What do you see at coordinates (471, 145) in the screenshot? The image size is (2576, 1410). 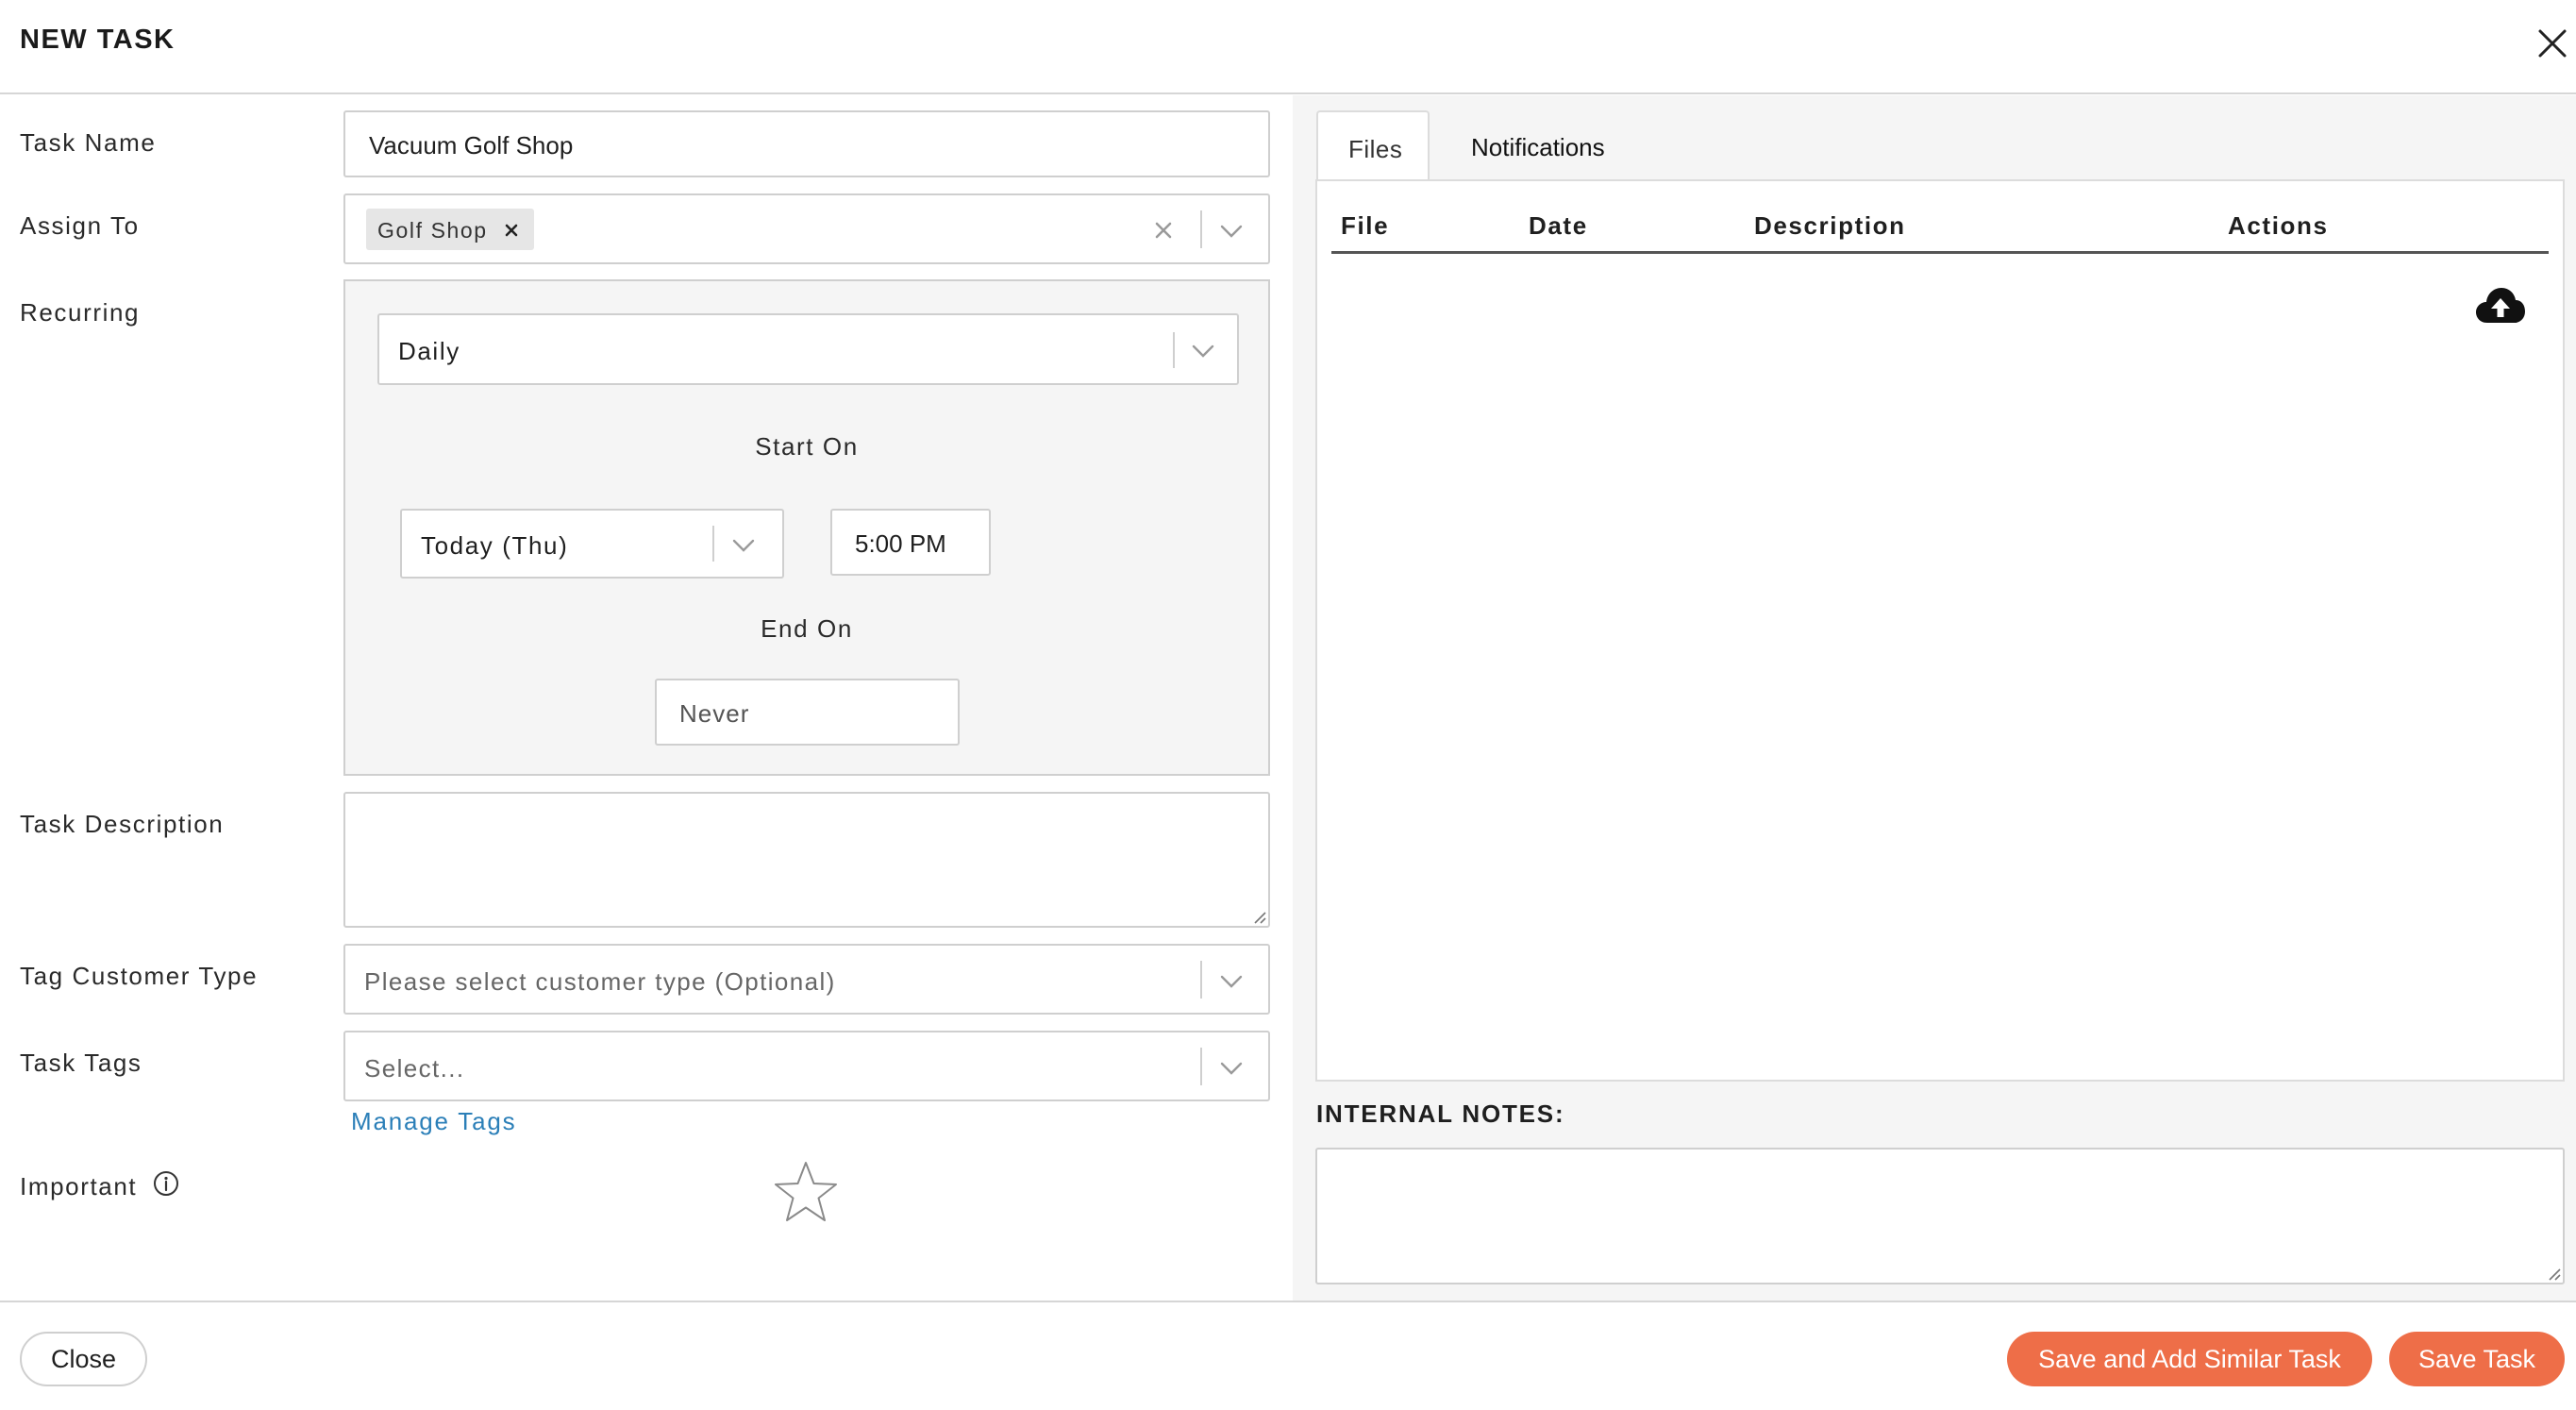 I see `task-name-value: Vacuum Golf Shop` at bounding box center [471, 145].